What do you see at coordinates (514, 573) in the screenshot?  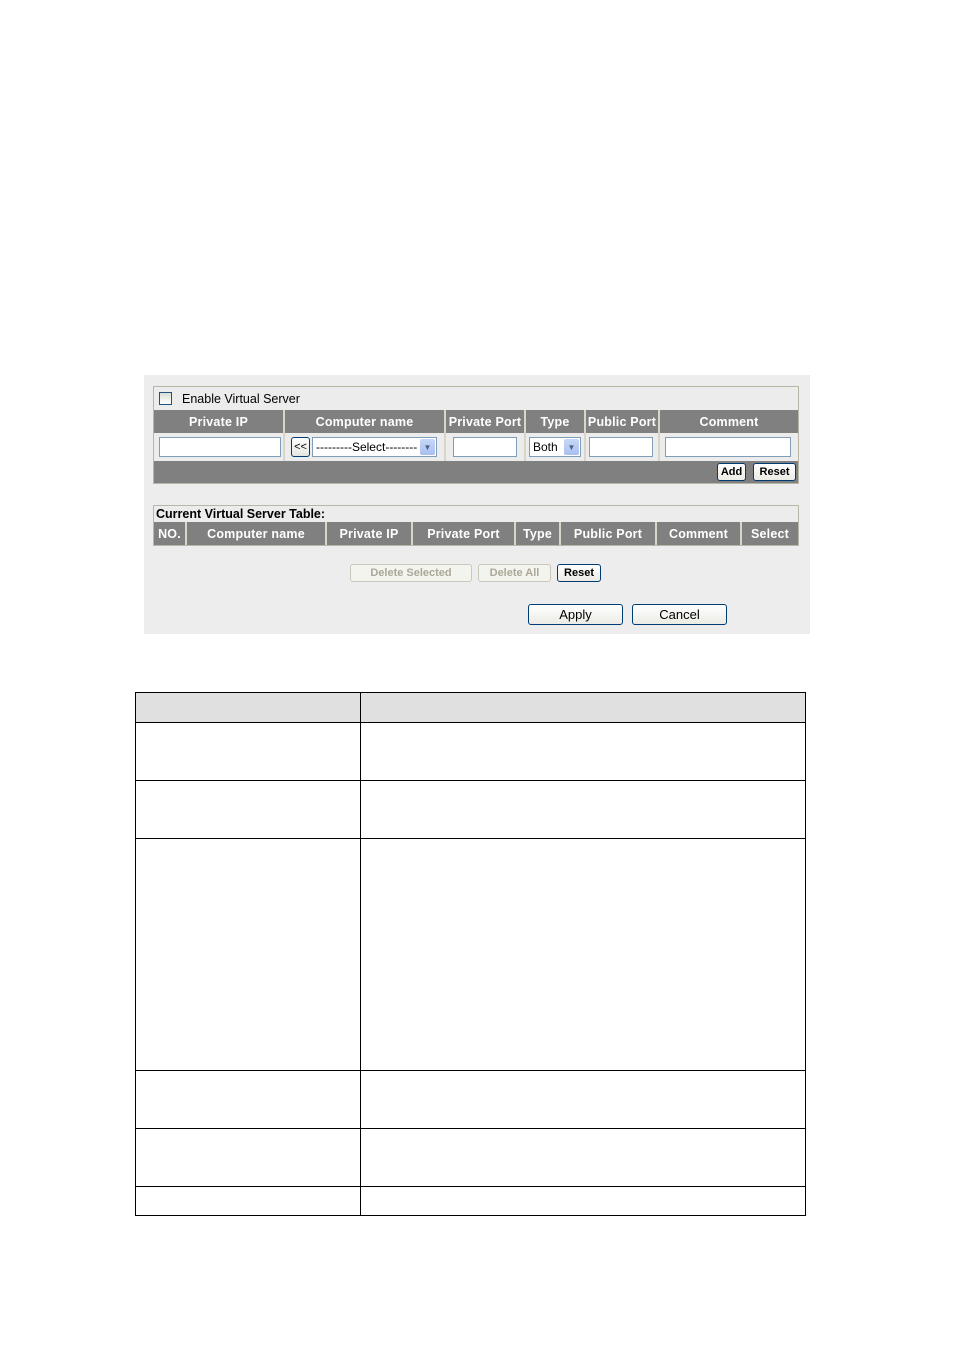 I see `delete-all-button: Delete All` at bounding box center [514, 573].